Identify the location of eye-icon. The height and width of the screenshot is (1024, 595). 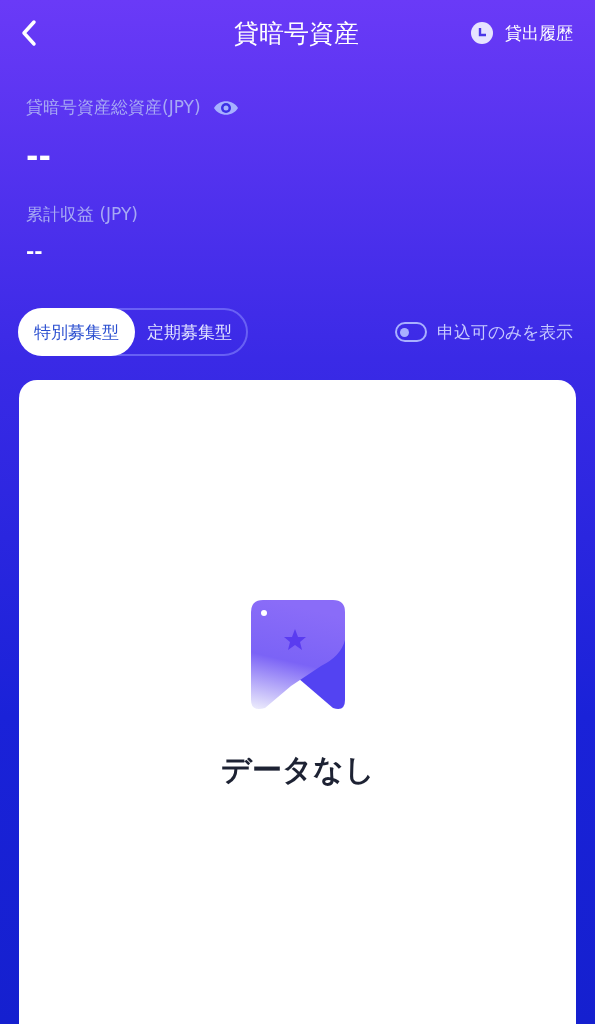
(225, 107).